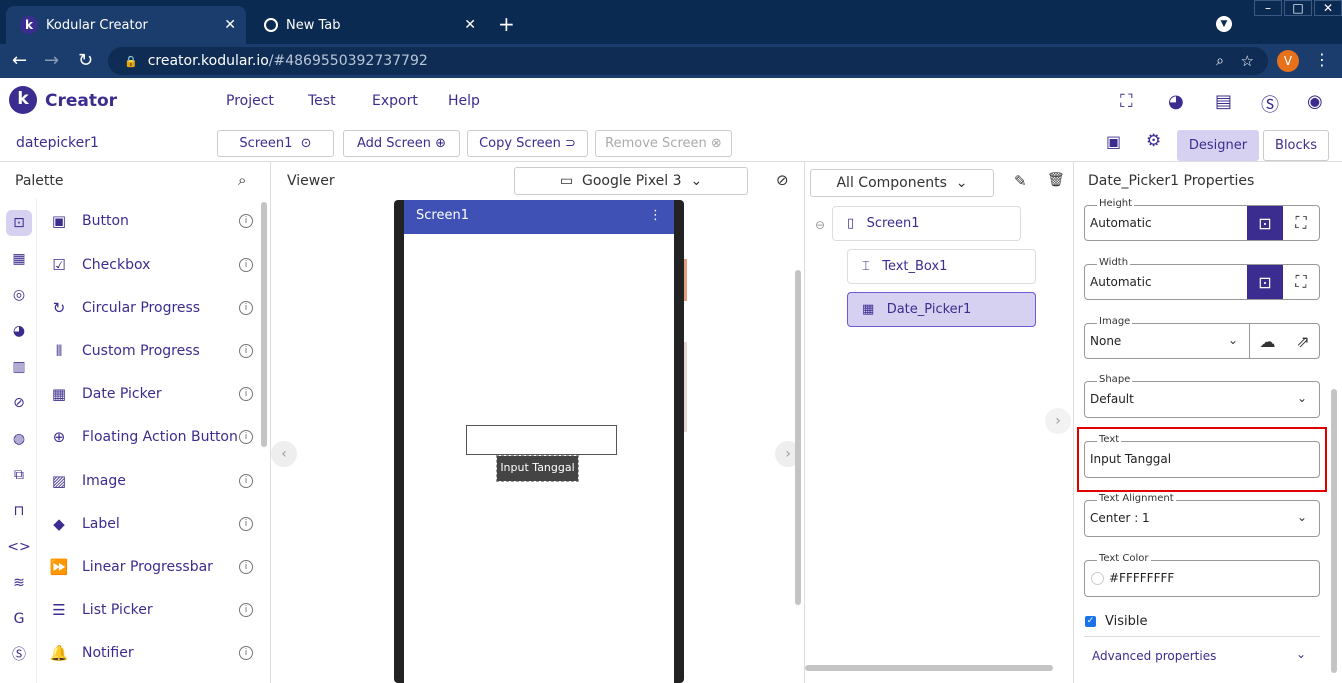 The width and height of the screenshot is (1342, 683). What do you see at coordinates (1126, 101) in the screenshot?
I see `store-icon: ⛶` at bounding box center [1126, 101].